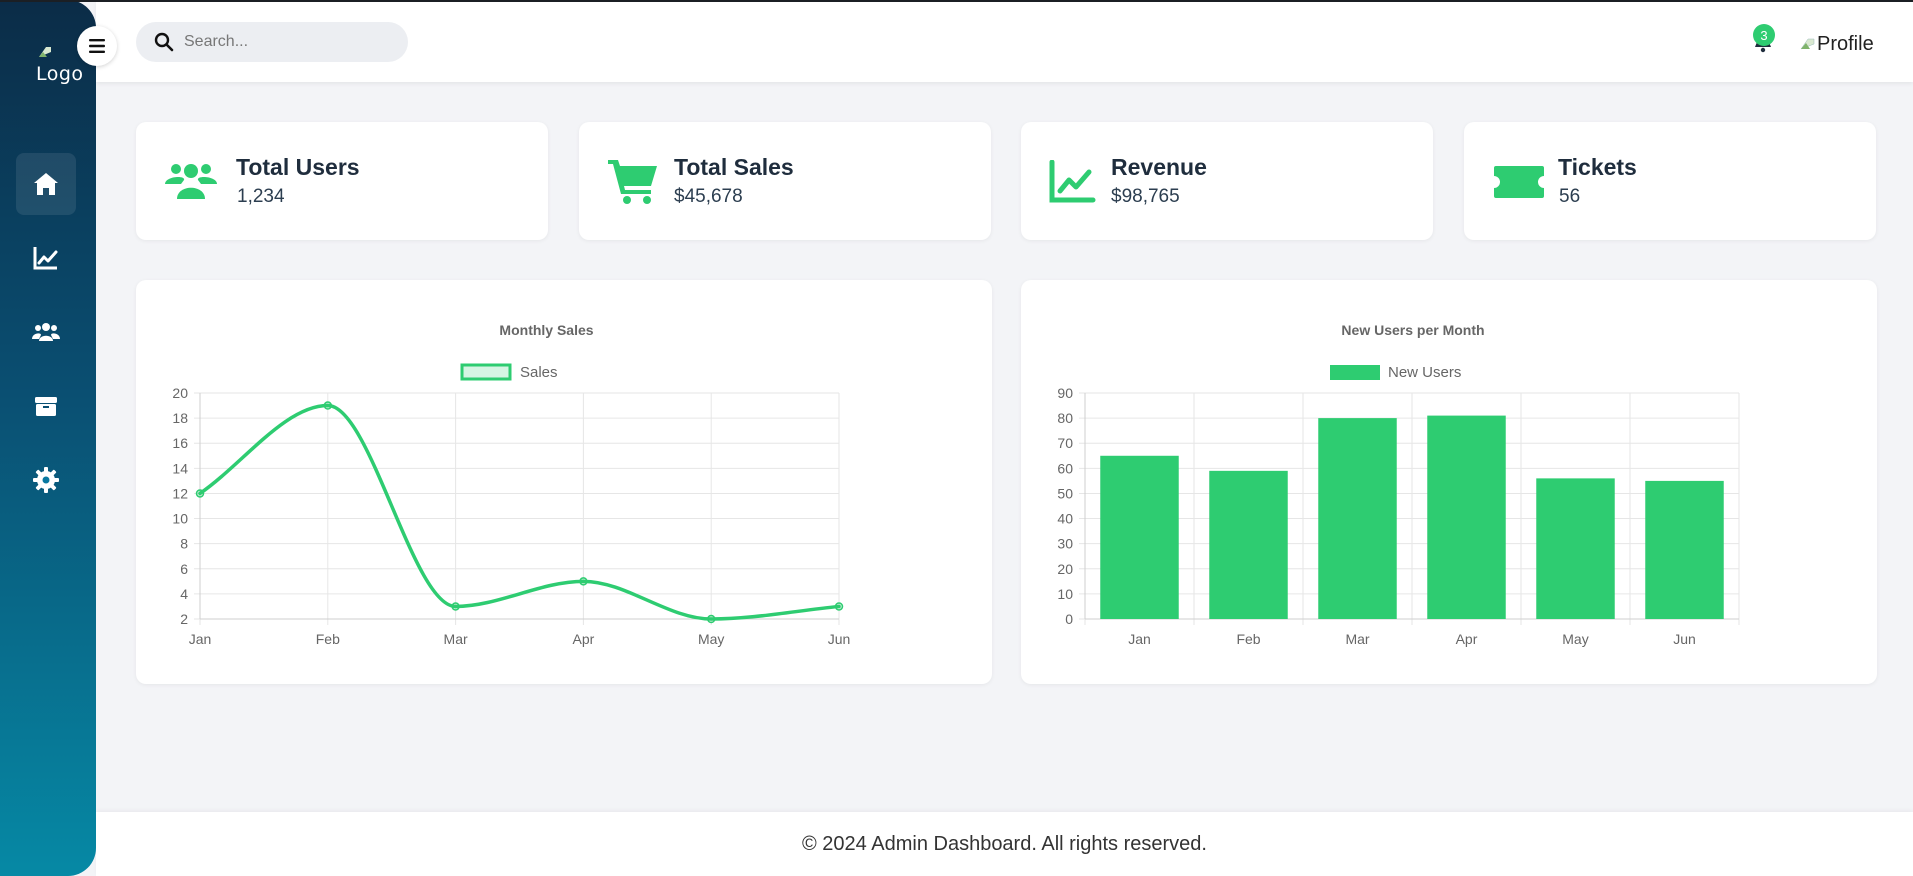  I want to click on box-icon, so click(46, 406).